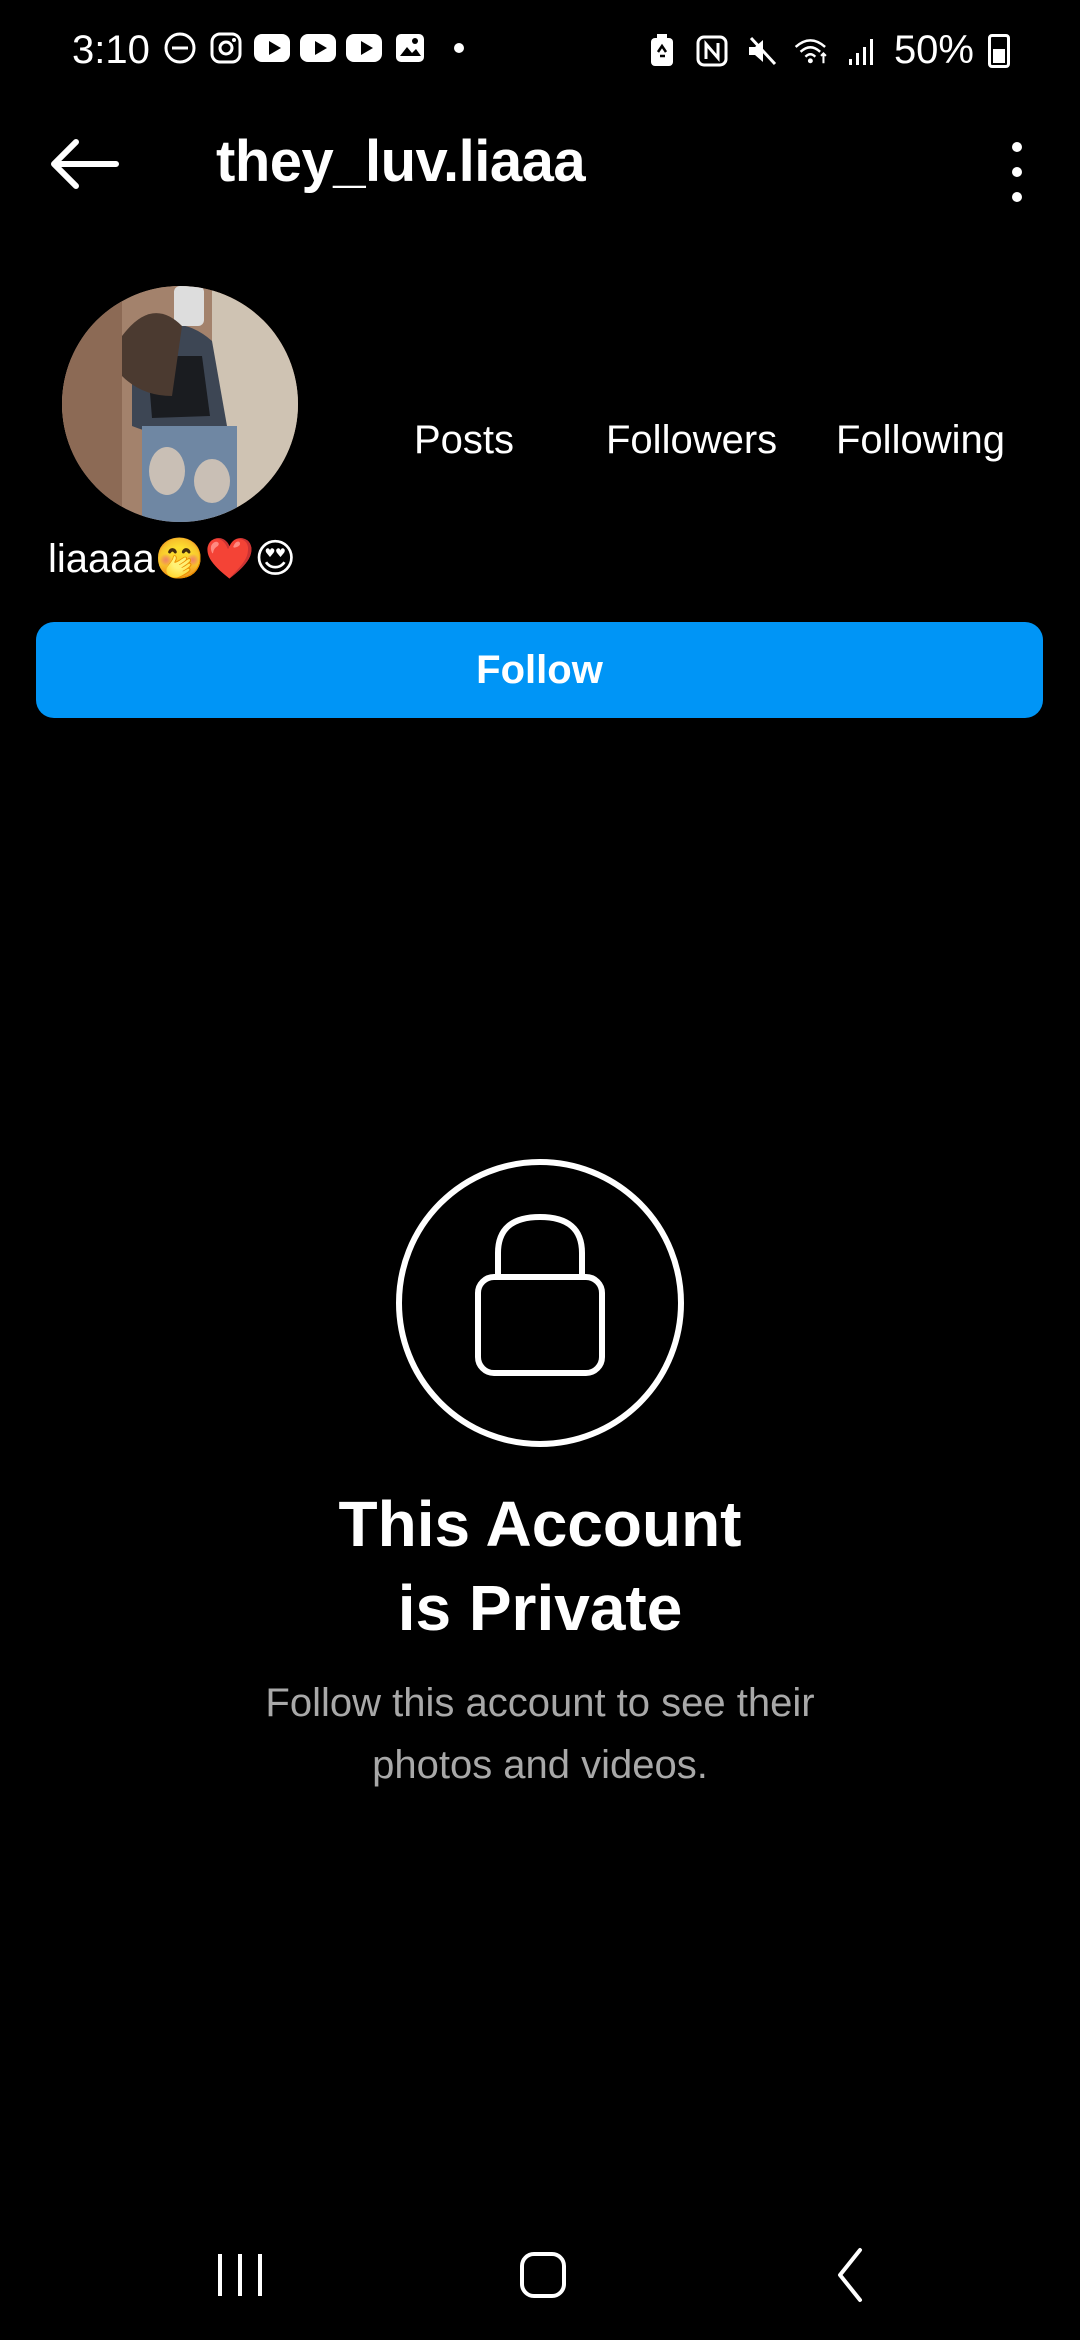 The width and height of the screenshot is (1080, 2340). I want to click on recents-icon, so click(240, 2275).